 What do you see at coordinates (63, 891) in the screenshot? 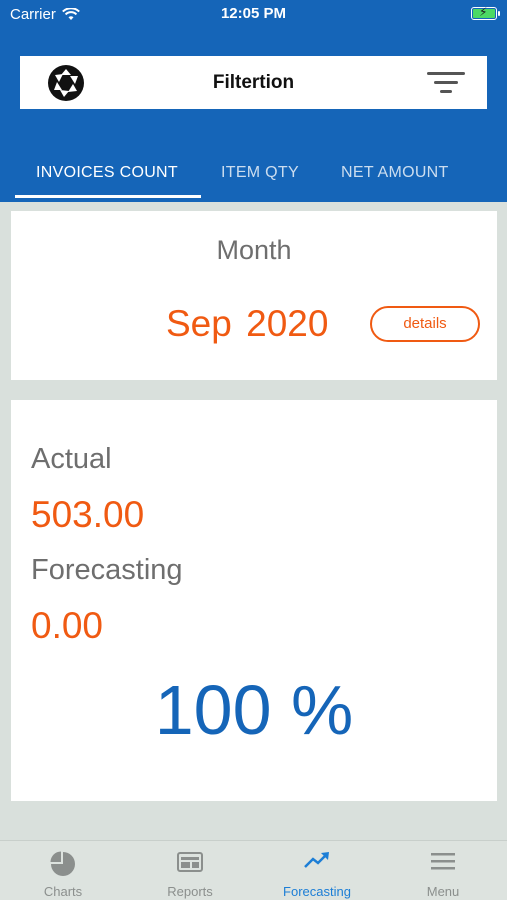
I see `nav-charts-label: Charts` at bounding box center [63, 891].